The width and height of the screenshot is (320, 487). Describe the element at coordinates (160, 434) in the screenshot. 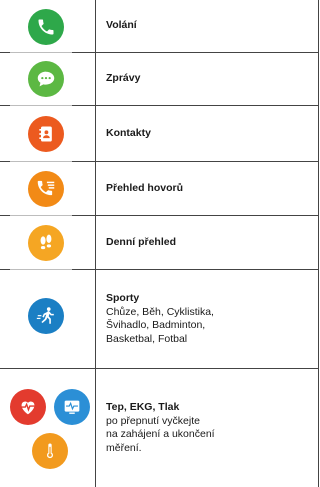

I see `row-description-line: na zahájení a ukončení` at that location.